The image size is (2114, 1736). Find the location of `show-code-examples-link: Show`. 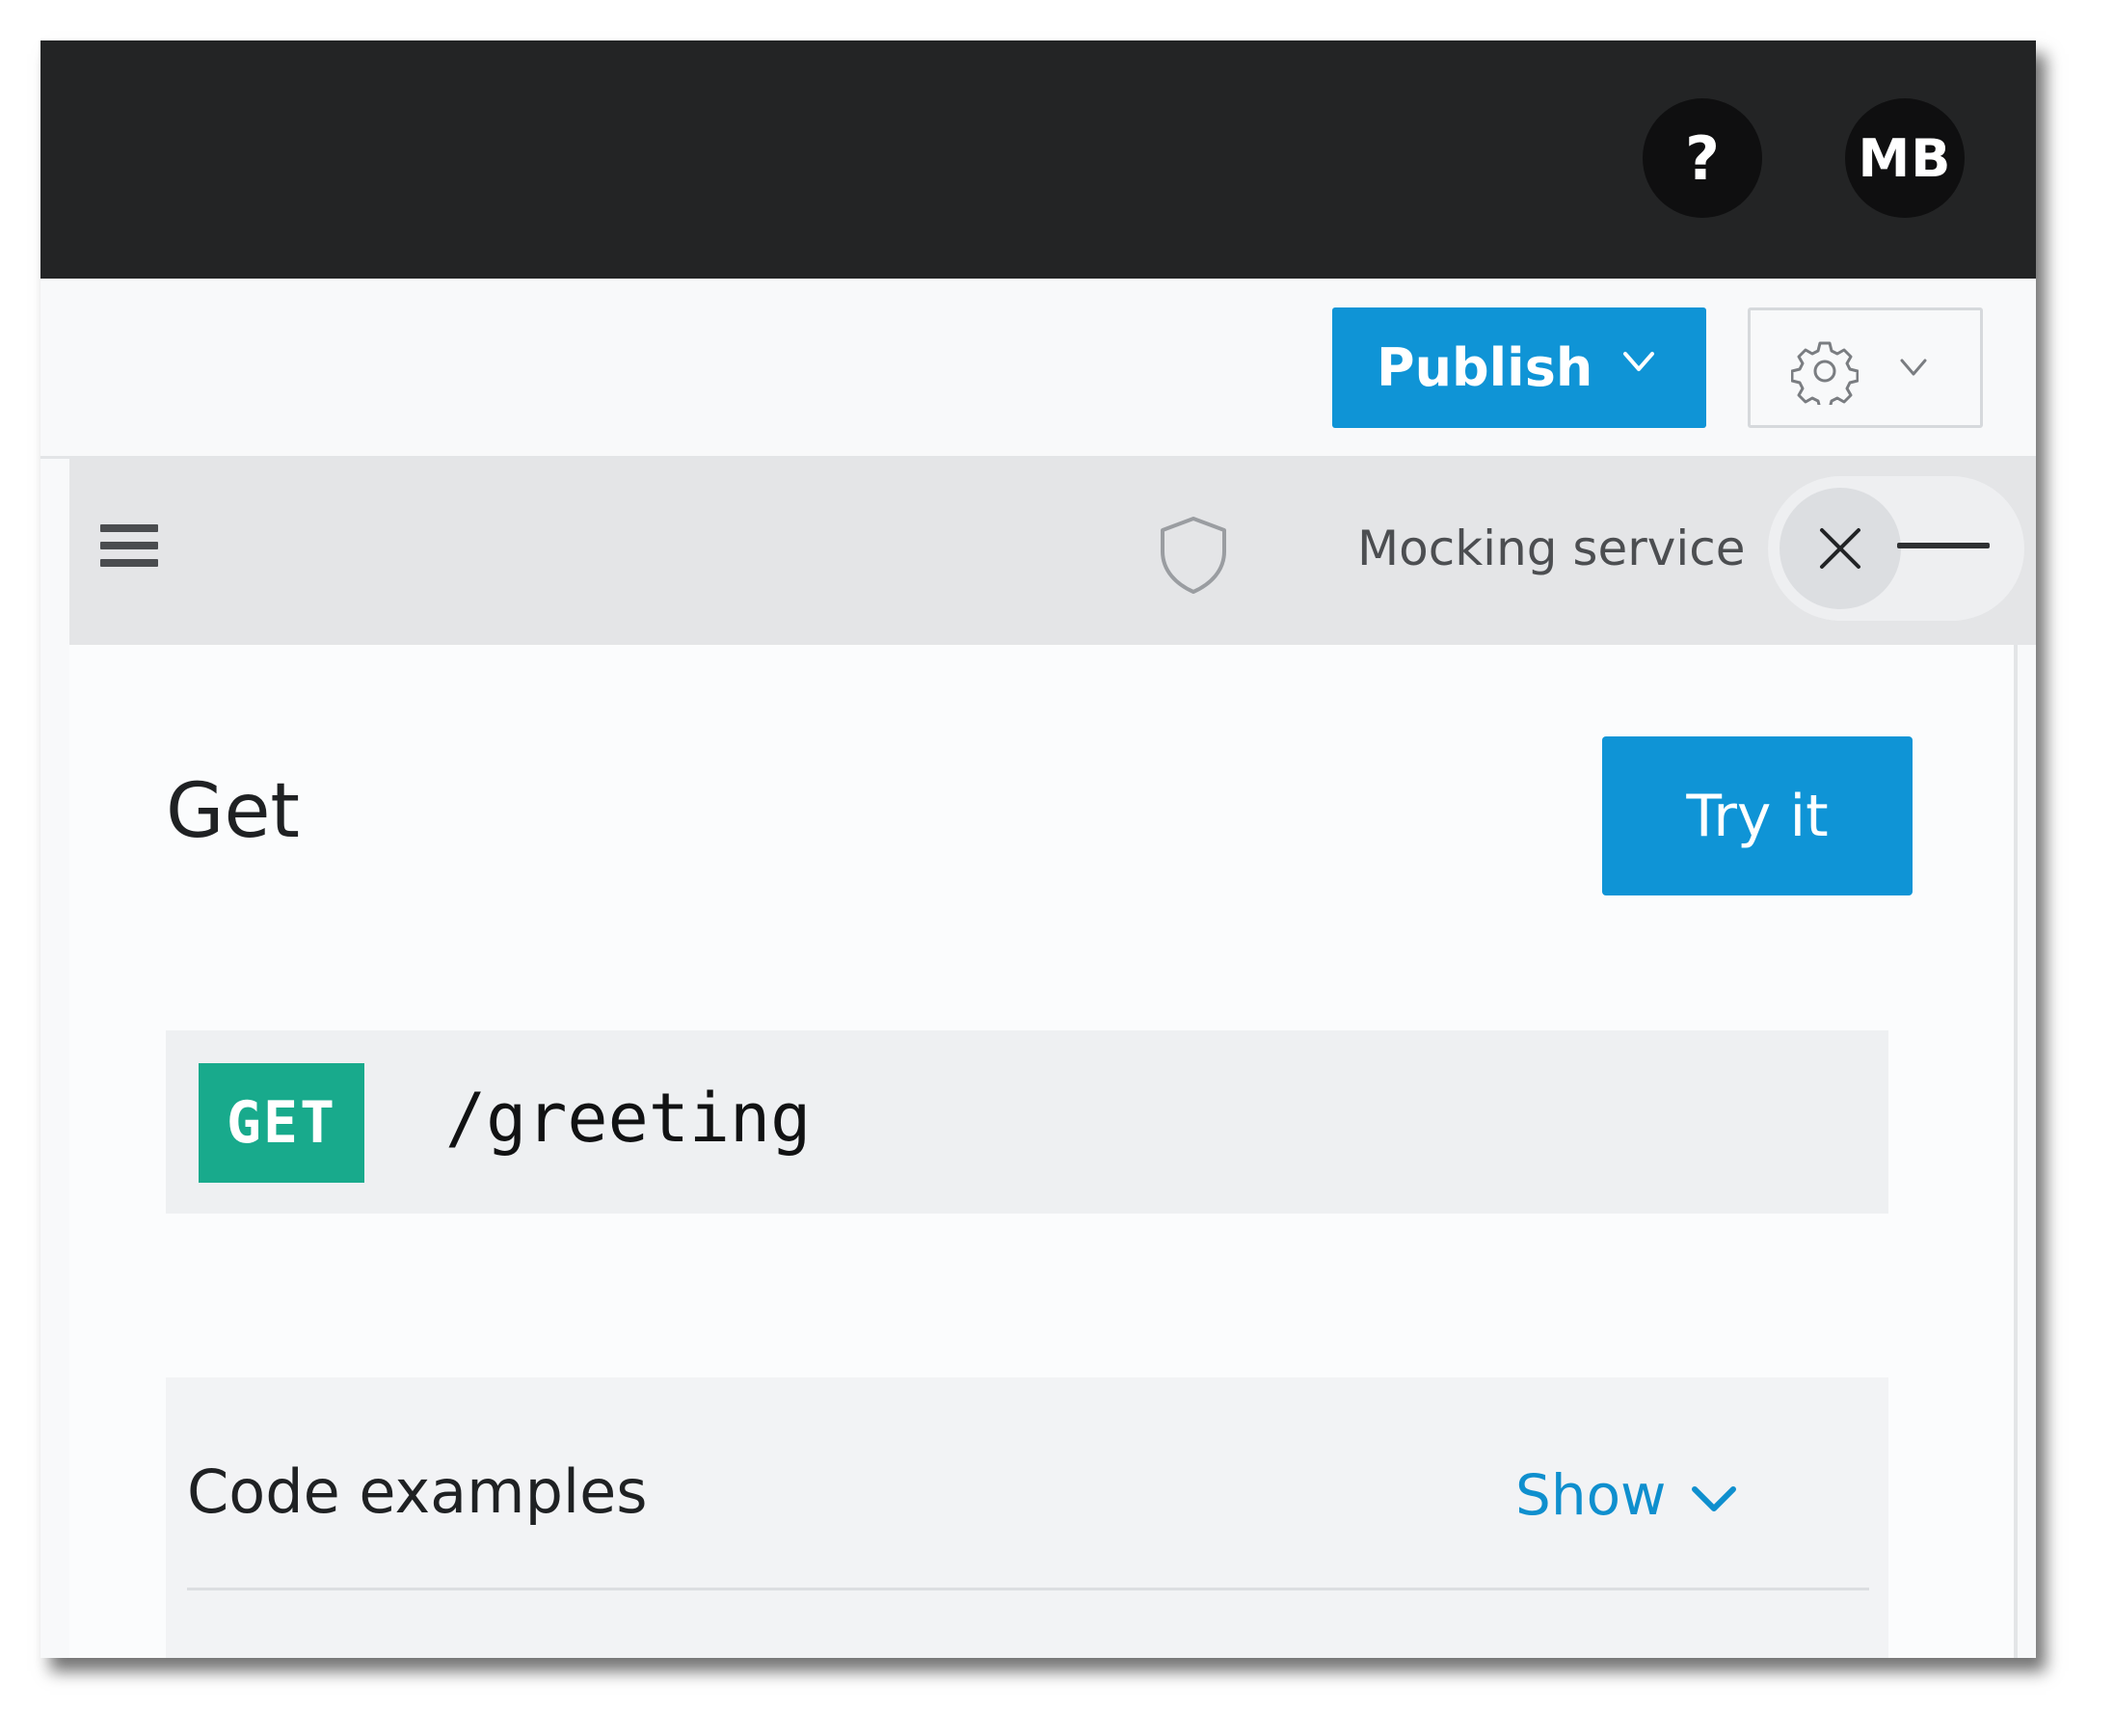

show-code-examples-link: Show is located at coordinates (1591, 1495).